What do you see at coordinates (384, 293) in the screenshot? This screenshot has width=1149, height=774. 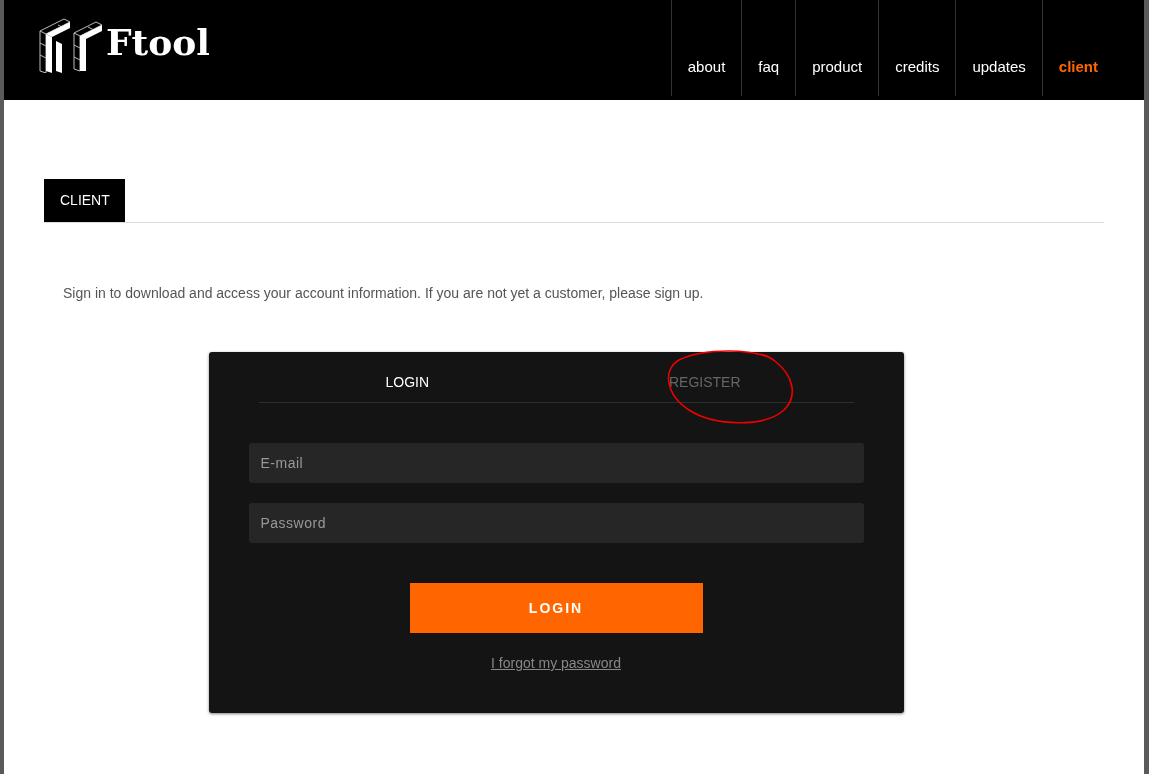 I see `intro-text: Sign in to download and access your account information. If you are not yet a customer, please sign up.` at bounding box center [384, 293].